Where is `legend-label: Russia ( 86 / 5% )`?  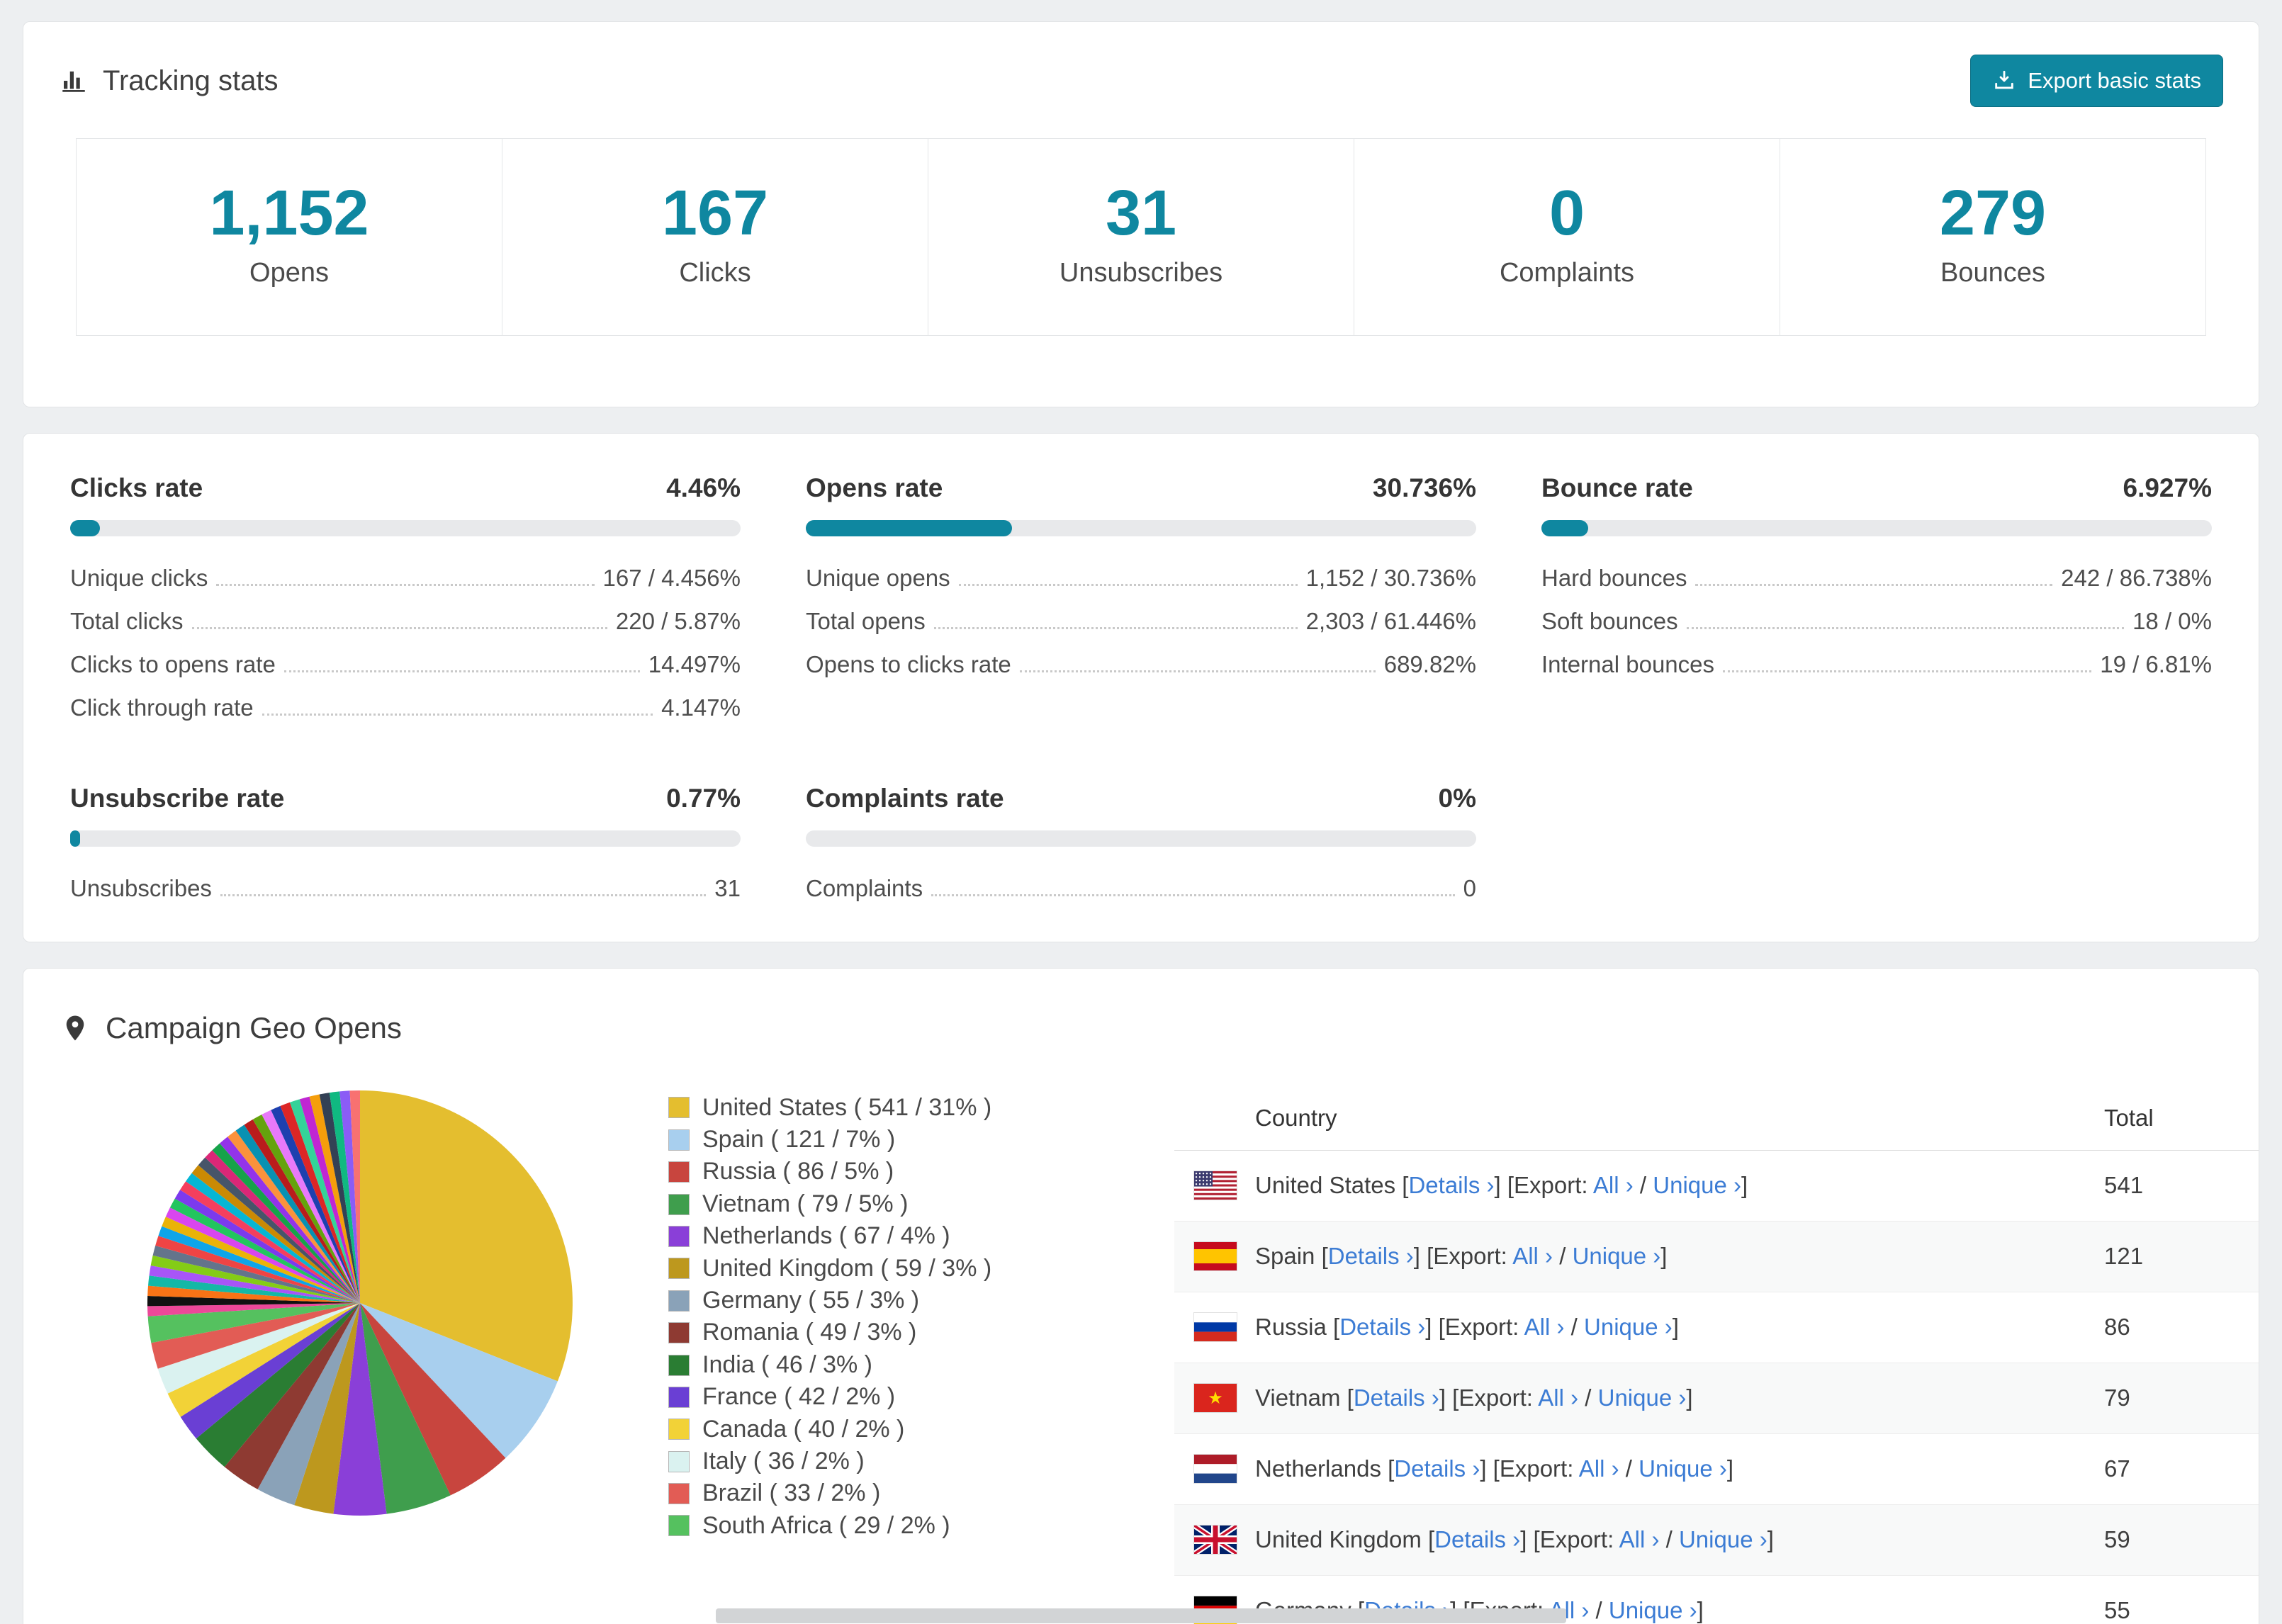
legend-label: Russia ( 86 / 5% ) is located at coordinates (798, 1172).